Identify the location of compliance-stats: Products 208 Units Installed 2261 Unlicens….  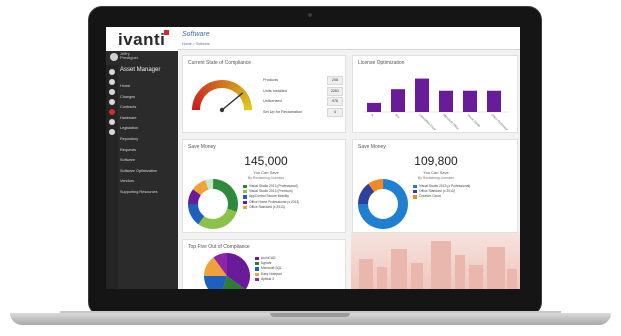
(303, 97).